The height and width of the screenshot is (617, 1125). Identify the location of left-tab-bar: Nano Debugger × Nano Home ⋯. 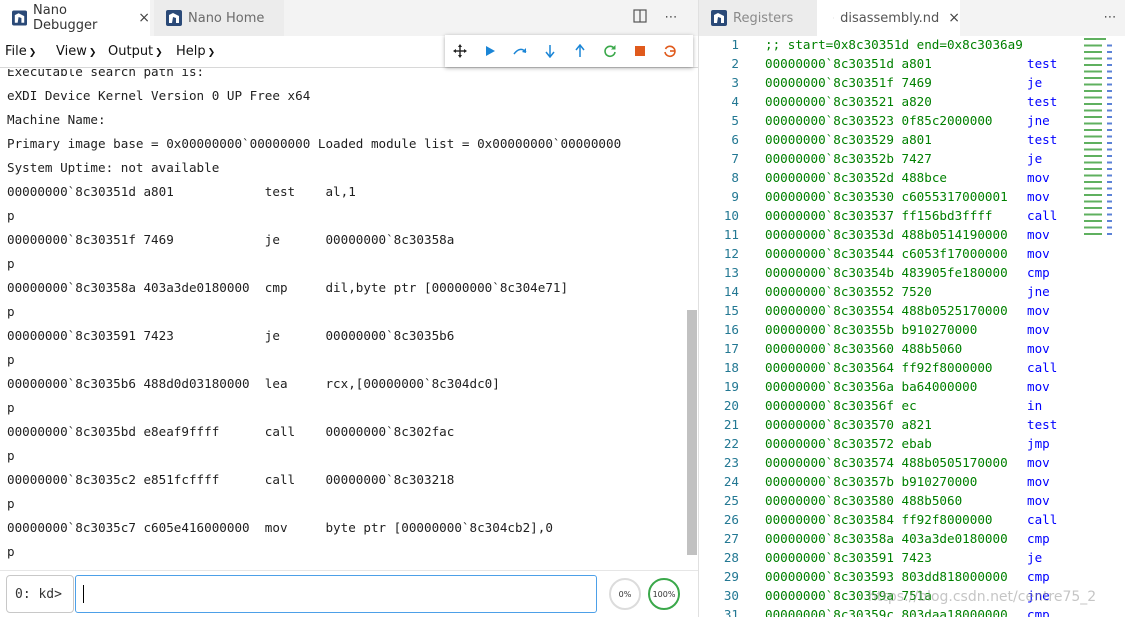
(349, 18).